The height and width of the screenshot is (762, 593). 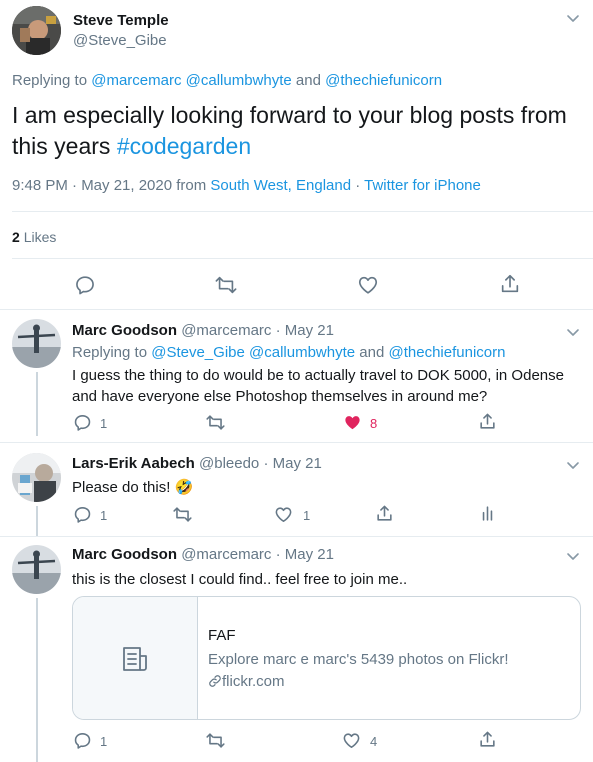 I want to click on link-icon, so click(x=215, y=683).